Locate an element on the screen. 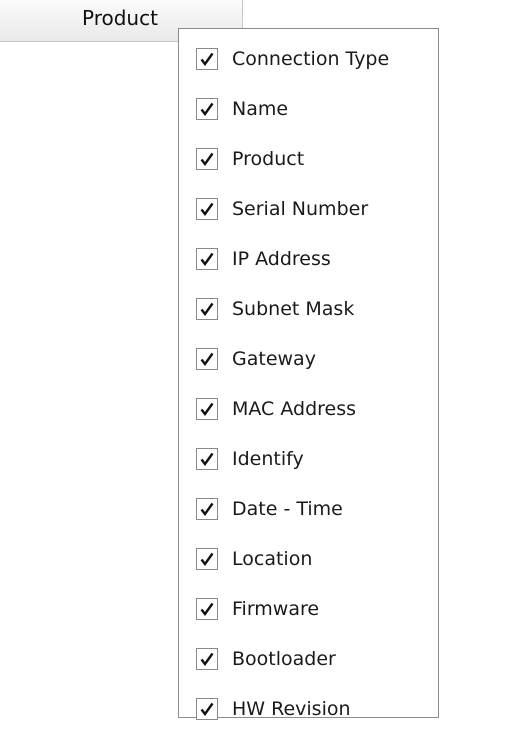  menu-item-bootloader: Bootloader is located at coordinates (308, 659).